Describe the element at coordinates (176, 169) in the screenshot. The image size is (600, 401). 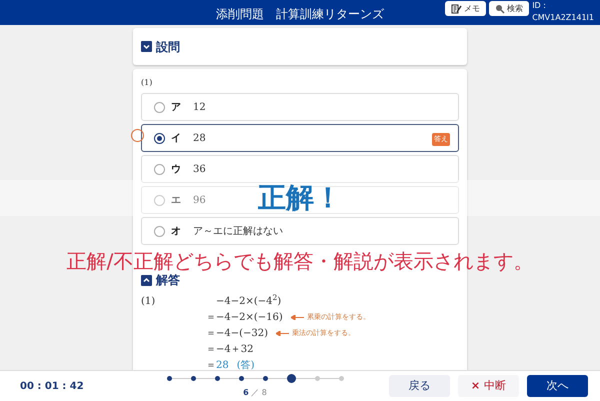
I see `option-letter: ウ` at that location.